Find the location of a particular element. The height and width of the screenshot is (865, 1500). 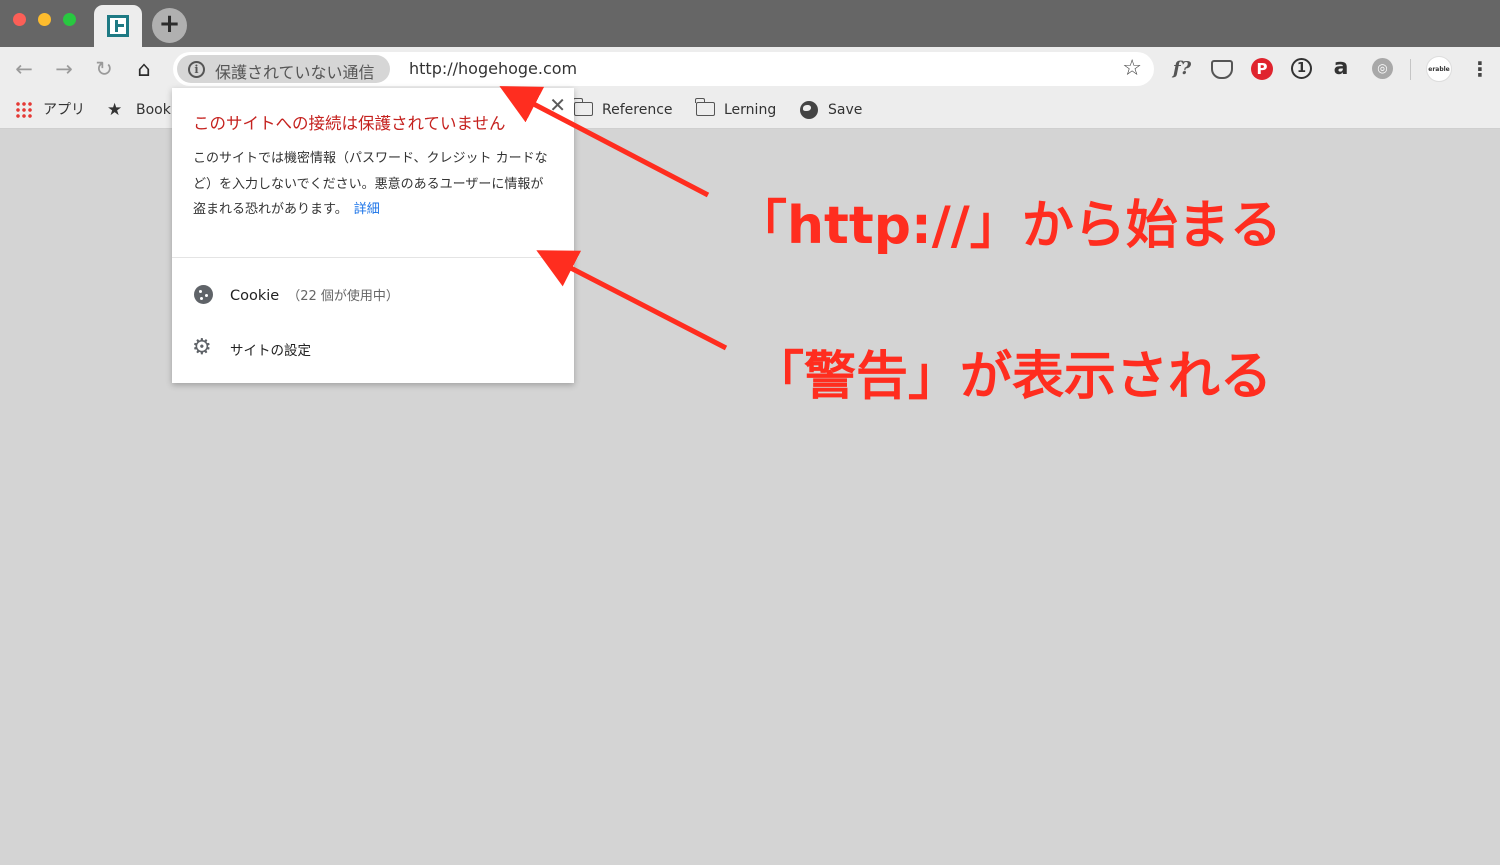

globe-icon is located at coordinates (809, 110).